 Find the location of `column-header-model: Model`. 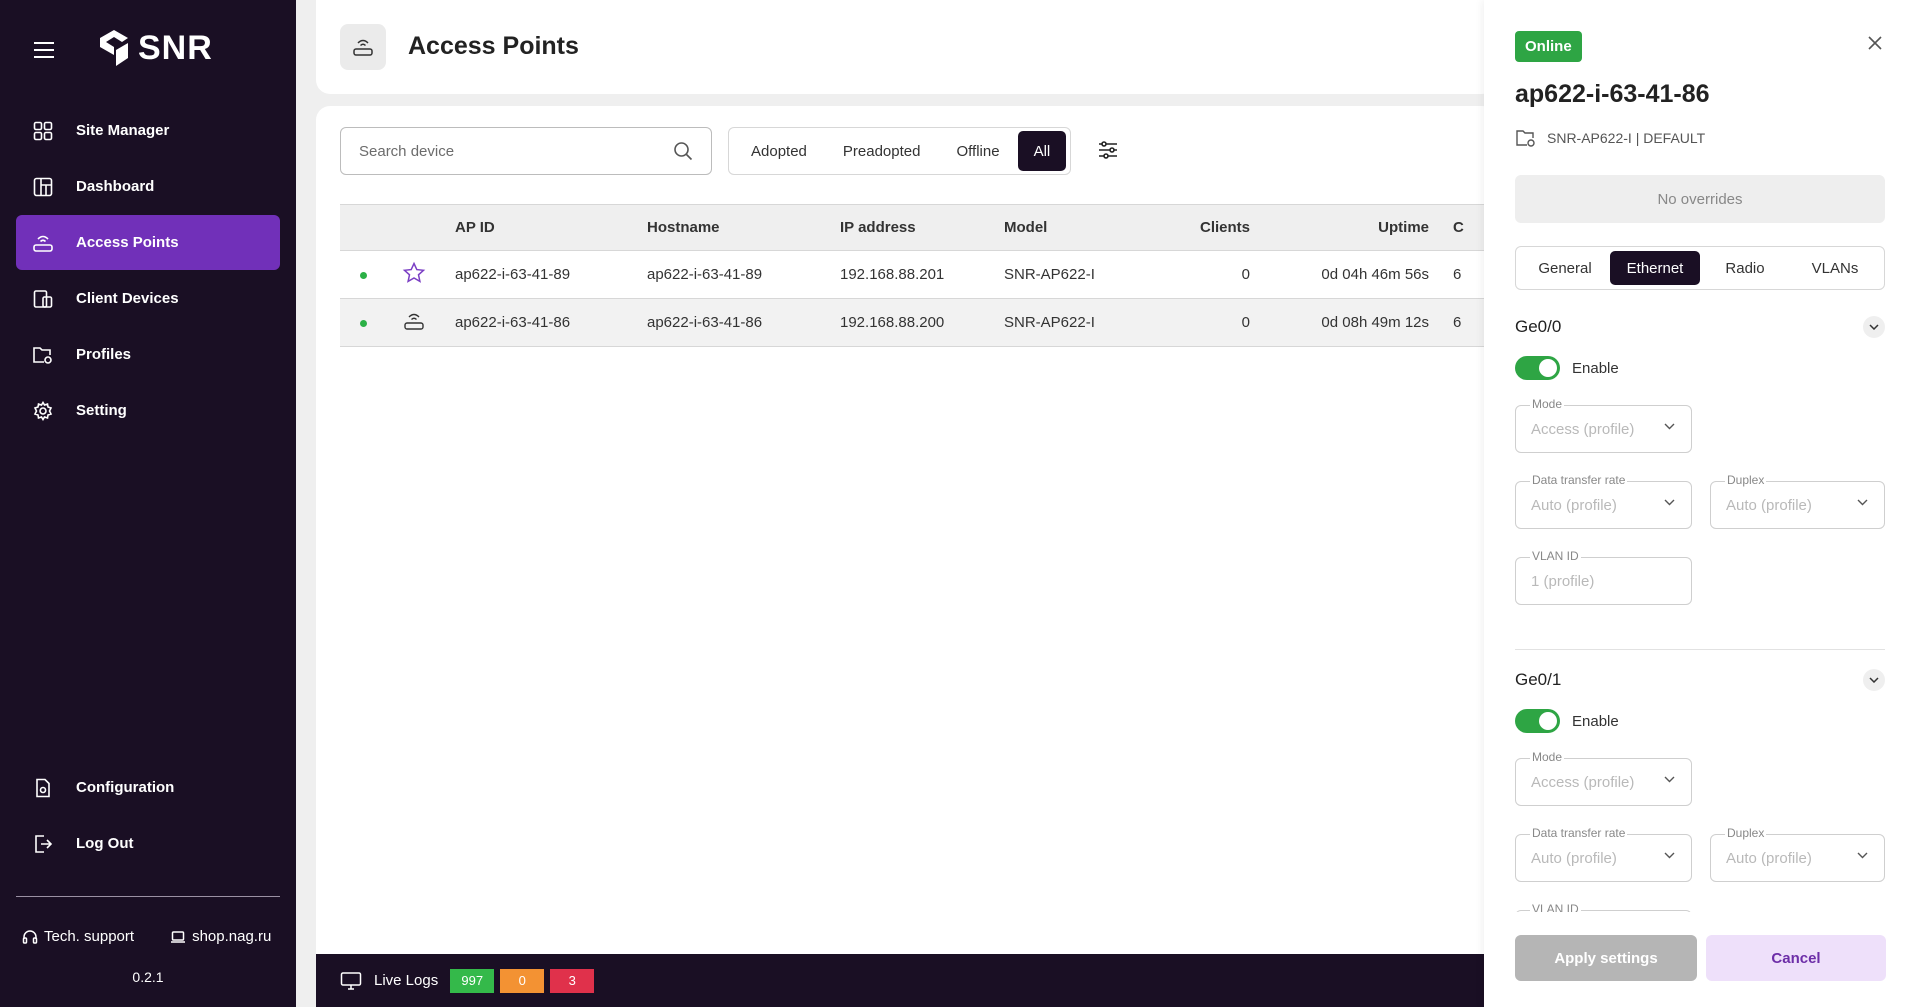

column-header-model: Model is located at coordinates (1069, 227).